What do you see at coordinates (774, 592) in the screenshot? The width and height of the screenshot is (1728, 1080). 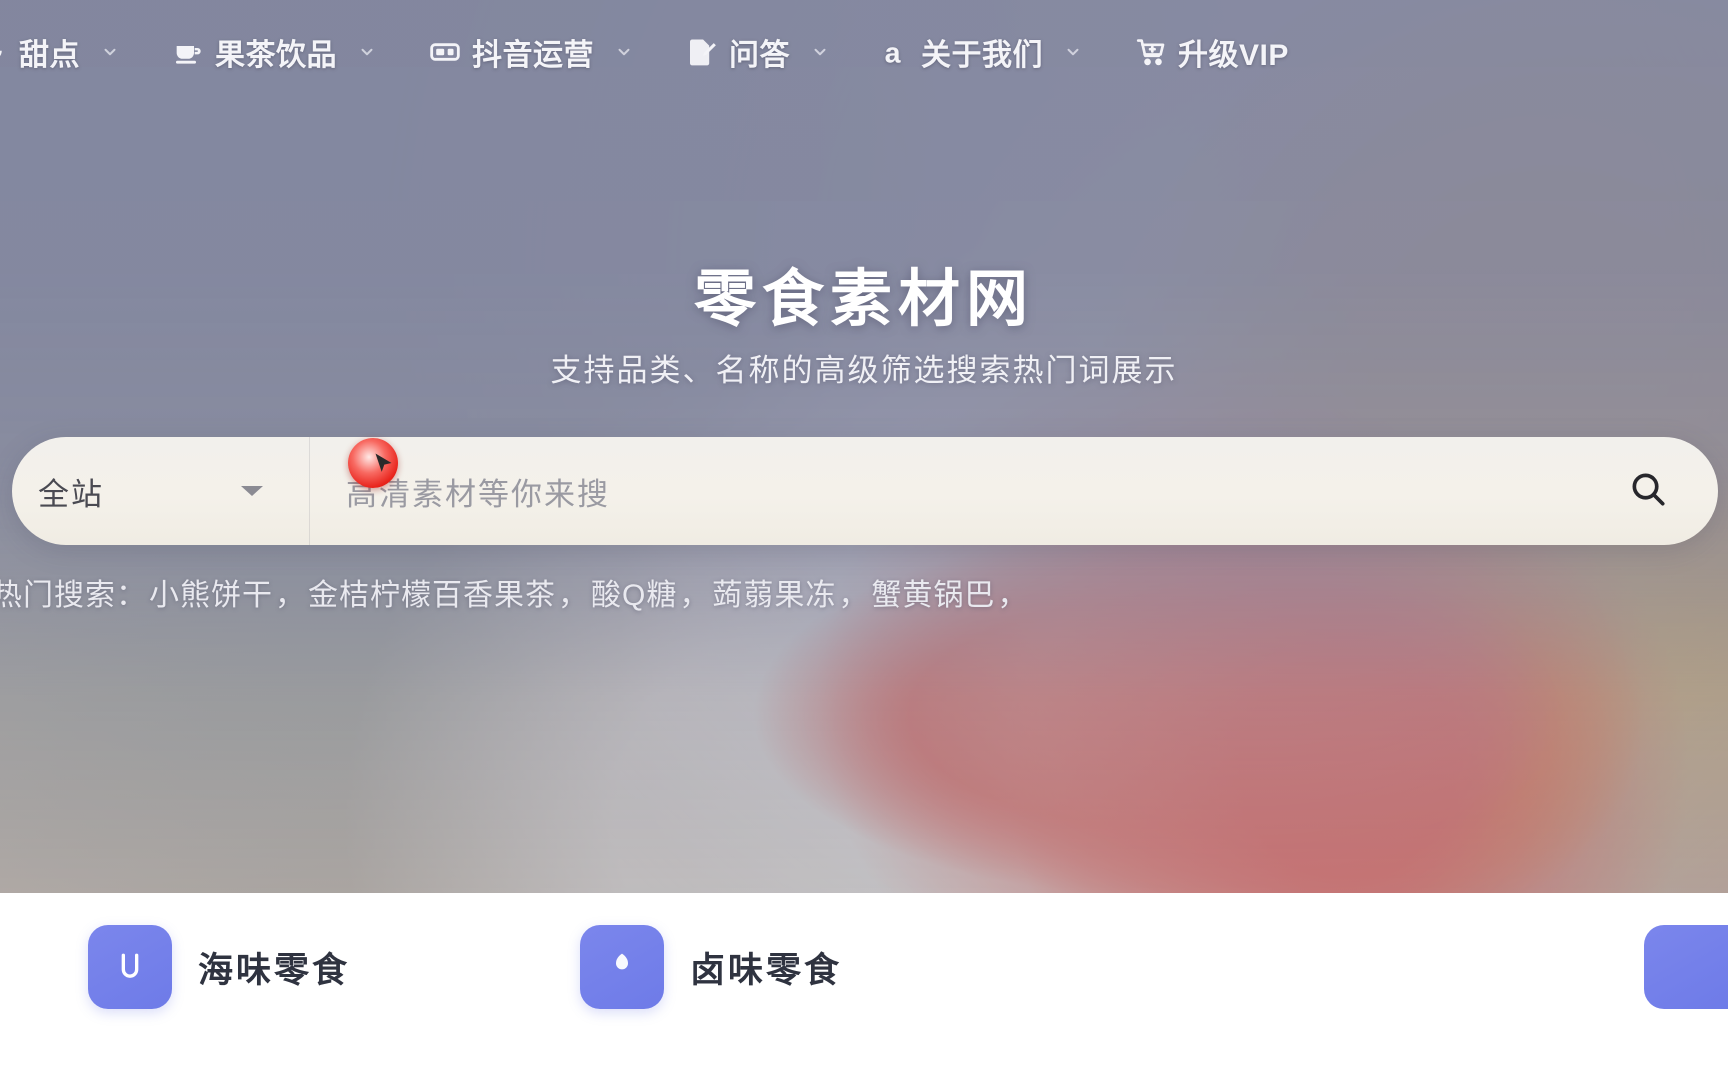 I see `hot-search-term: 蒟蒻果冻` at bounding box center [774, 592].